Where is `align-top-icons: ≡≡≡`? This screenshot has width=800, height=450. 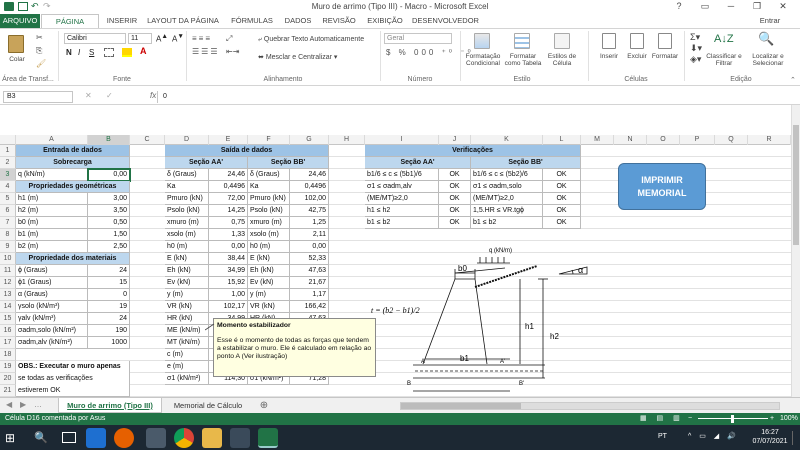 align-top-icons: ≡≡≡ is located at coordinates (202, 38).